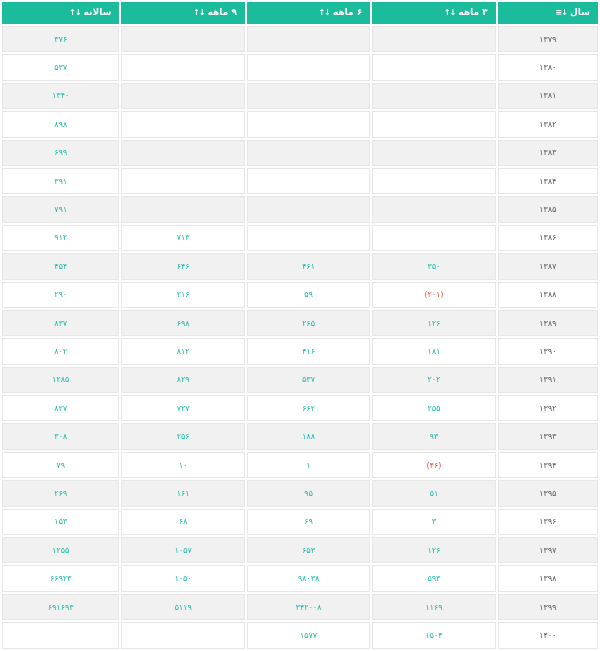  What do you see at coordinates (434, 578) in the screenshot?
I see `cell-3-month: ۵۹۳` at bounding box center [434, 578].